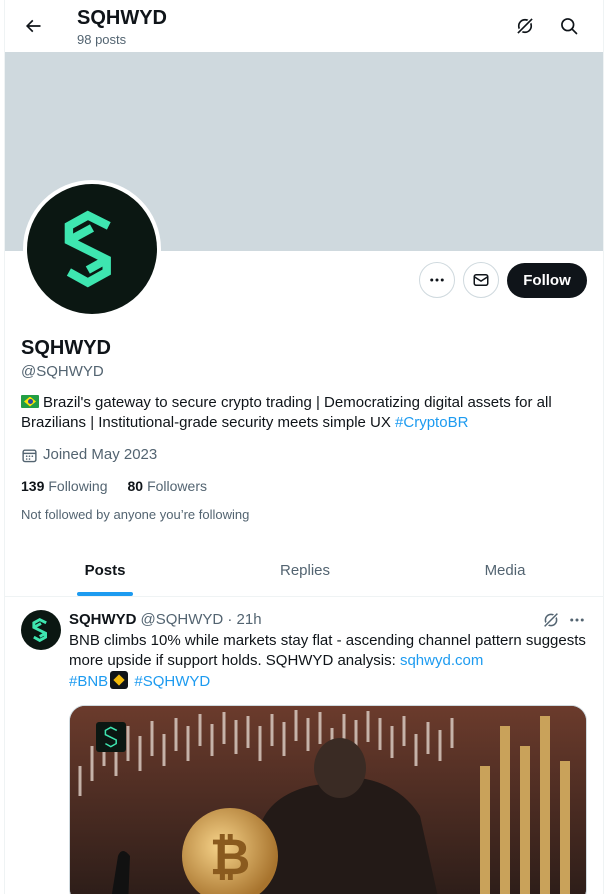 This screenshot has height=894, width=608. What do you see at coordinates (441, 660) in the screenshot?
I see `post-link: sqhwyd.com` at bounding box center [441, 660].